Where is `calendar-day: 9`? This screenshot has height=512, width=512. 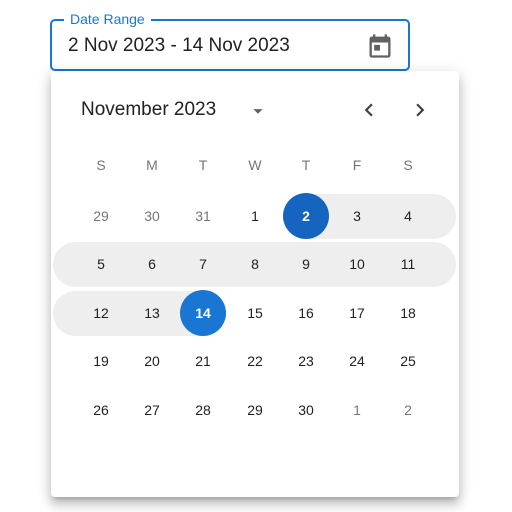 calendar-day: 9 is located at coordinates (306, 264).